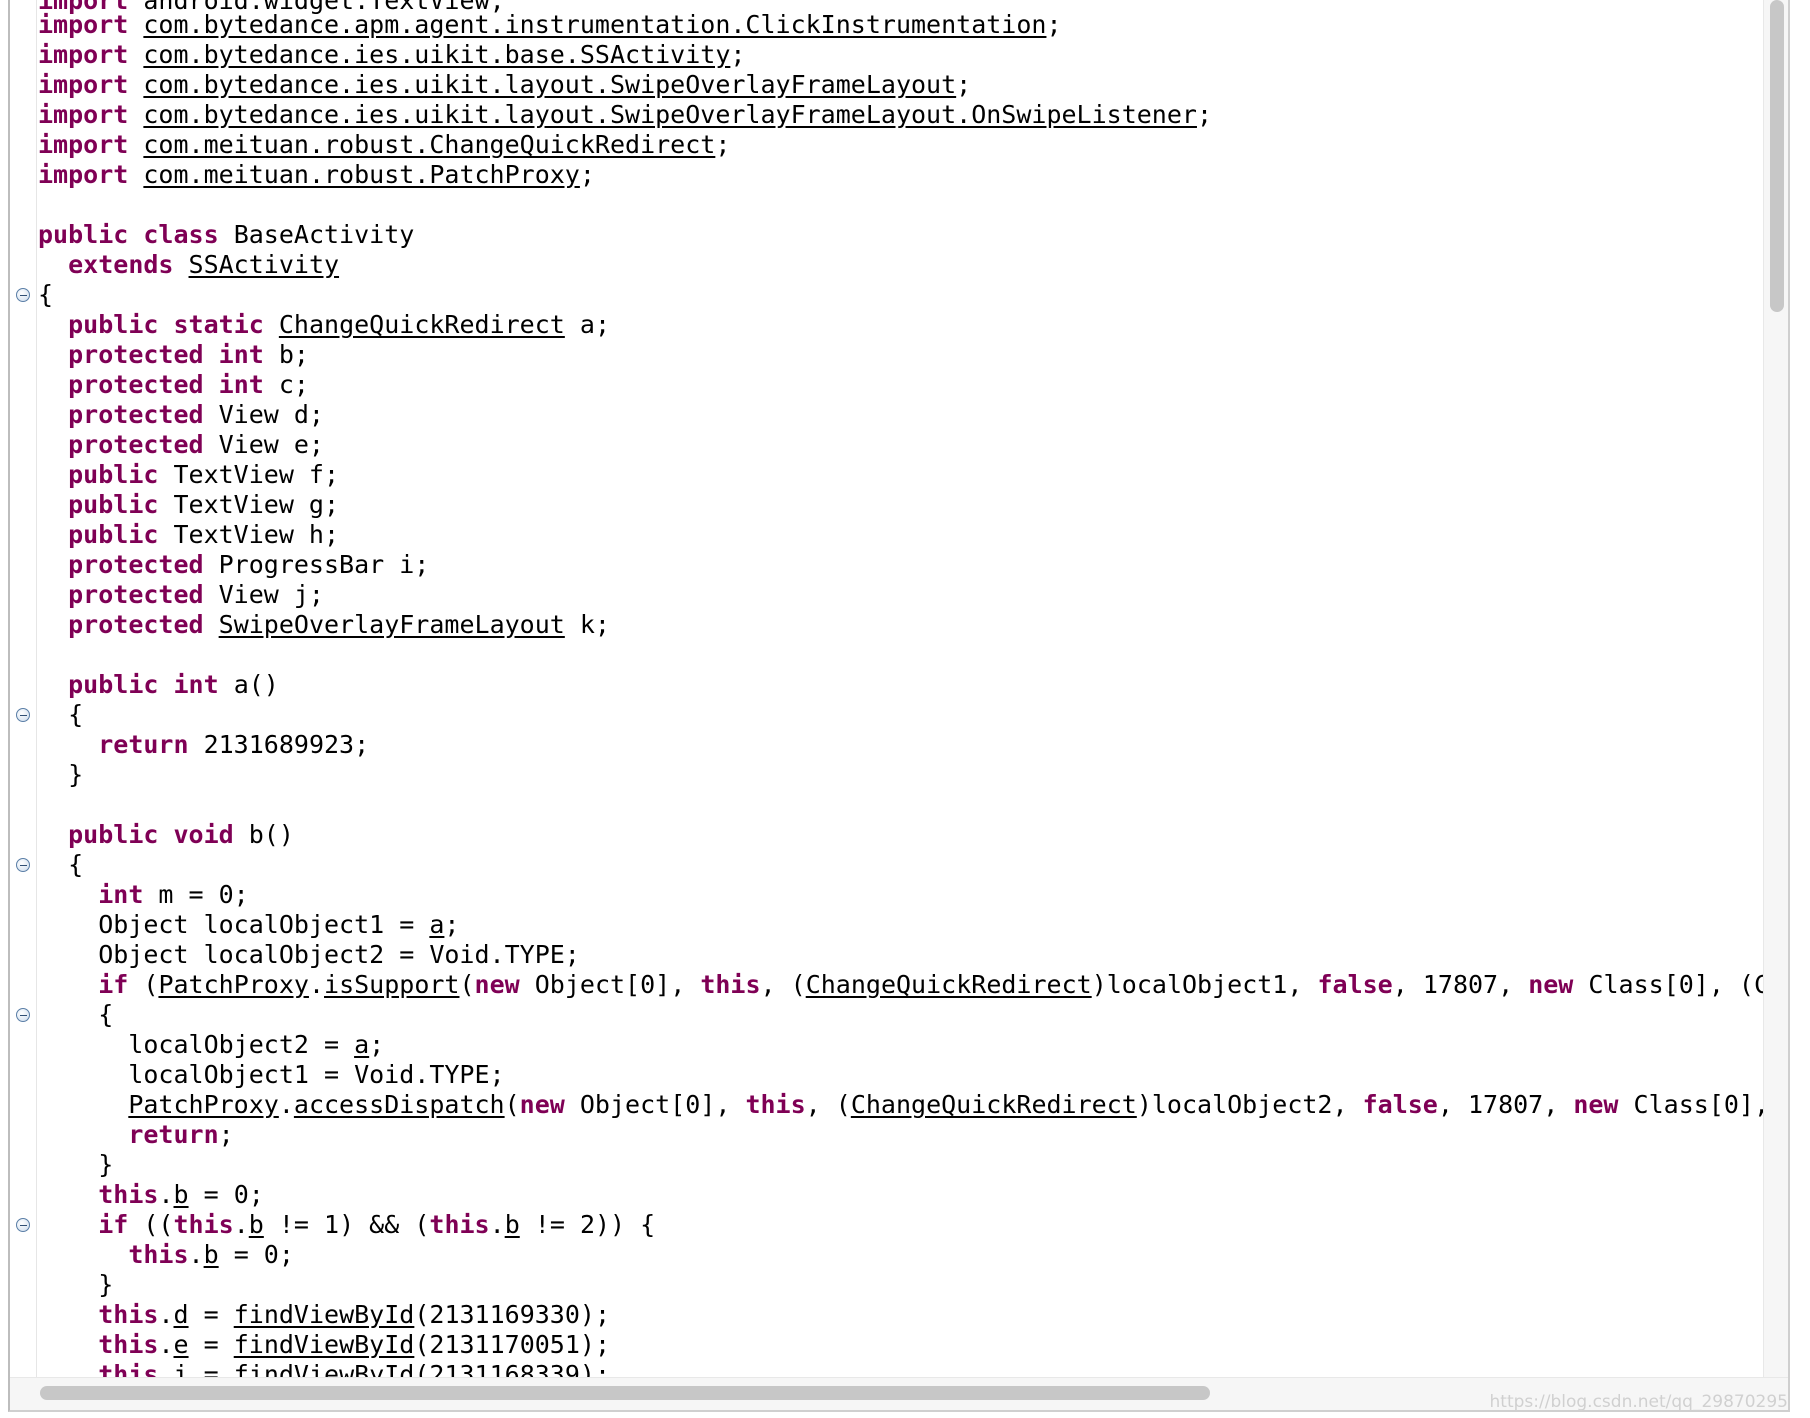 The image size is (1810, 1418). Describe the element at coordinates (75, 1015) in the screenshot. I see `code-line: {` at that location.